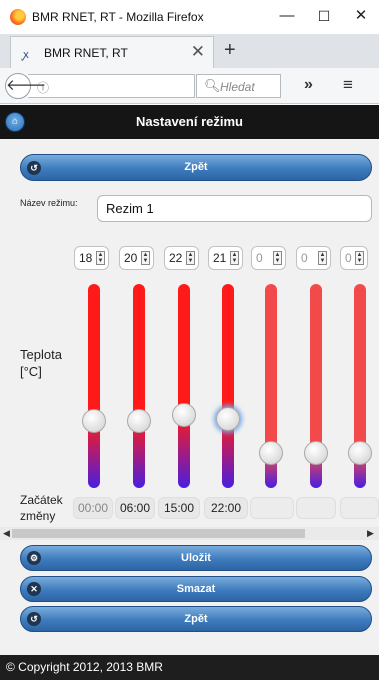  What do you see at coordinates (324, 16) in the screenshot?
I see `maximize-button: ☐` at bounding box center [324, 16].